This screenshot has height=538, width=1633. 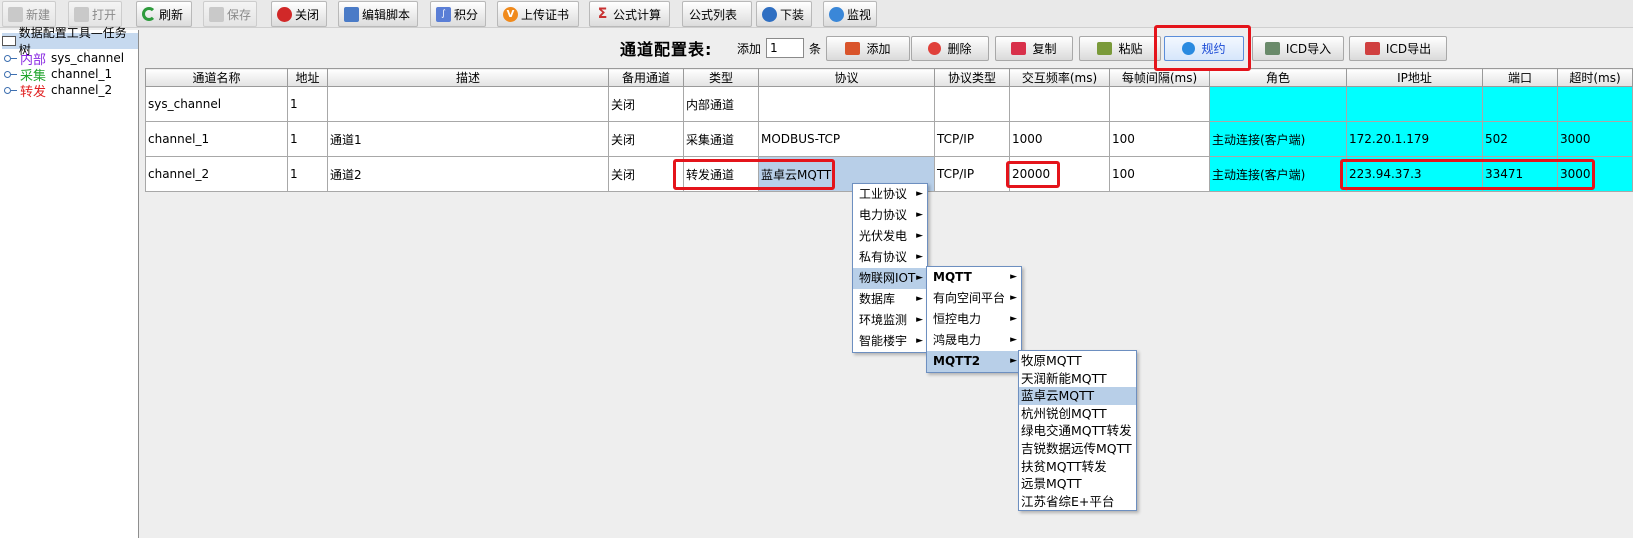 I want to click on add-channel-button: 添加, so click(x=868, y=48).